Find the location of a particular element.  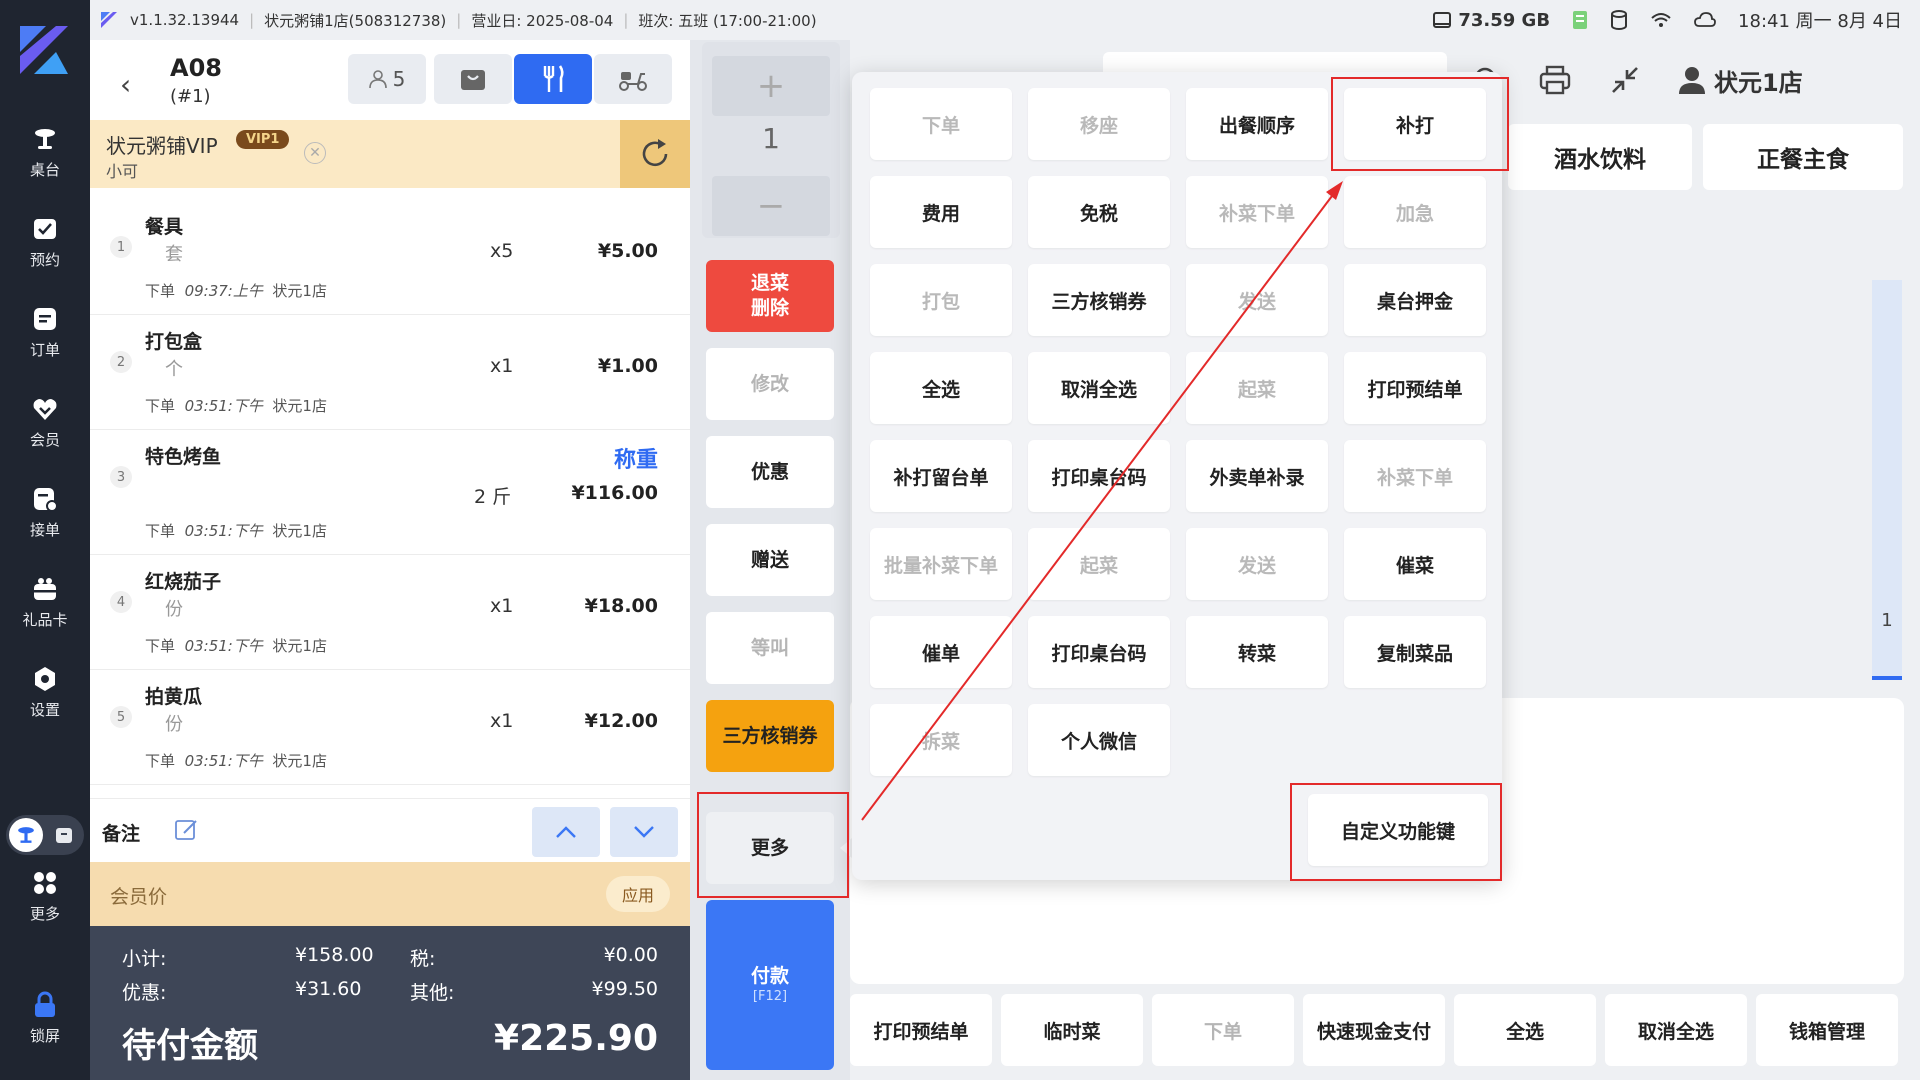

popup-print-table-code-2-button: 打印桌台码 is located at coordinates (1099, 652).